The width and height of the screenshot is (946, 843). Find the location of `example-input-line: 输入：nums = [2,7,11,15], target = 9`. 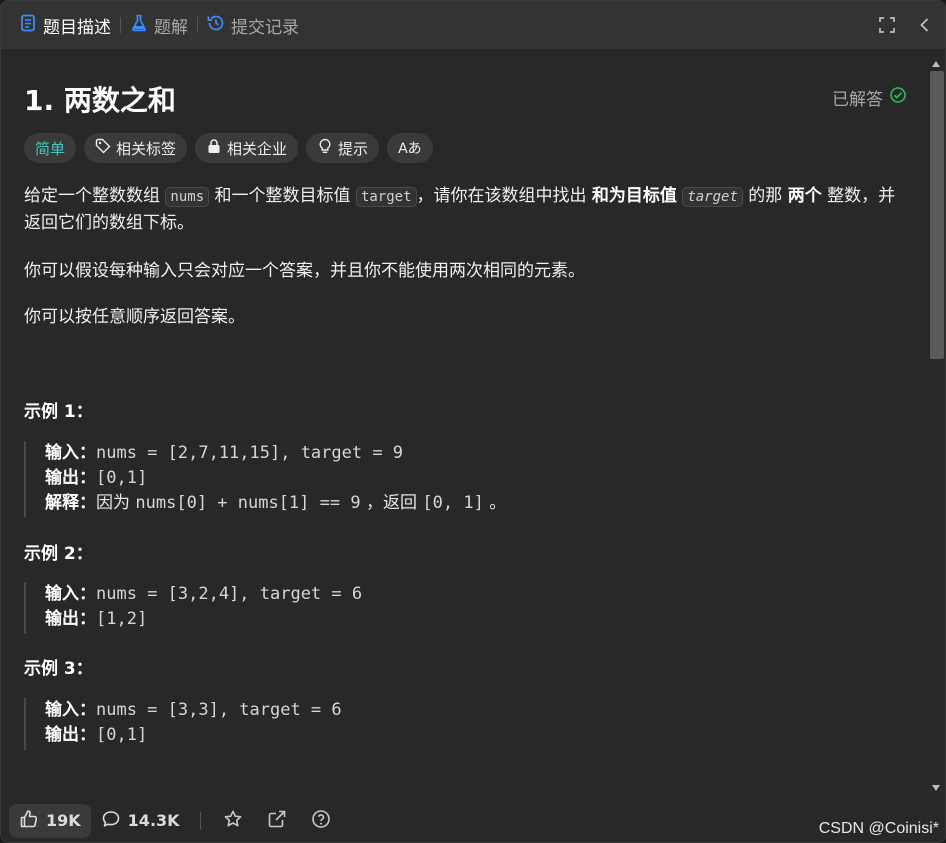

example-input-line: 输入：nums = [2,7,11,15], target = 9 is located at coordinates (275, 453).